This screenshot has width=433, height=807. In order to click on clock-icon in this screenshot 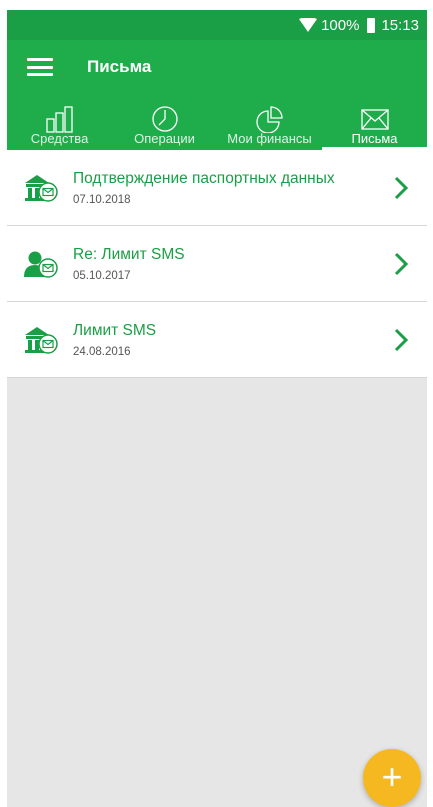, I will do `click(164, 119)`.